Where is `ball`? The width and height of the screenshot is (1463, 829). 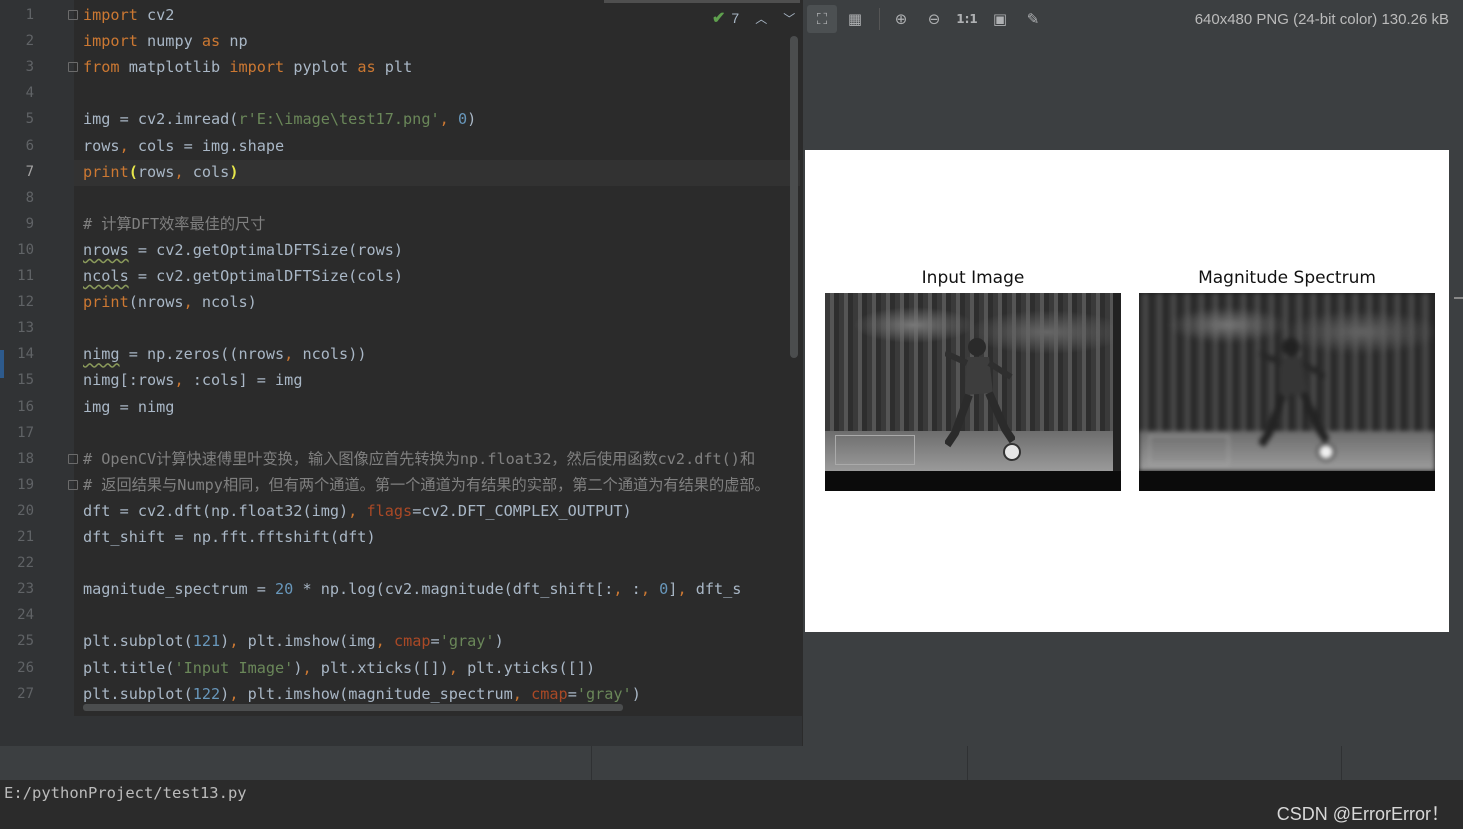 ball is located at coordinates (1012, 452).